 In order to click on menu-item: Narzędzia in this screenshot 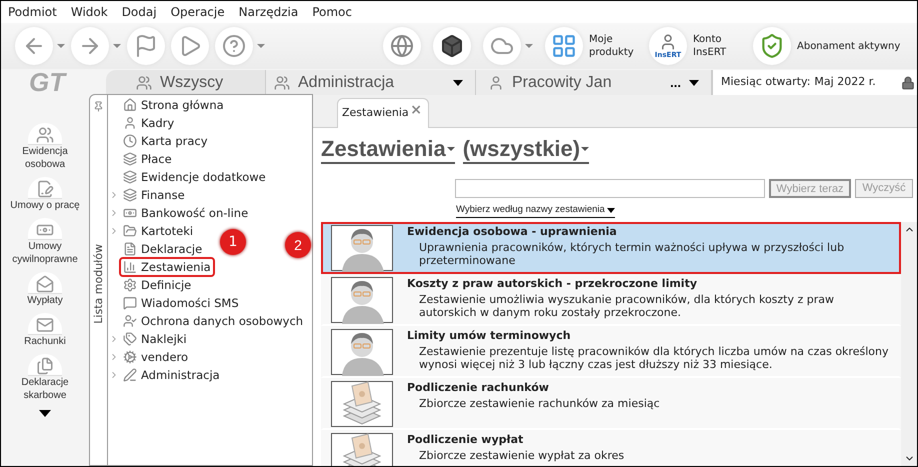, I will do `click(268, 12)`.